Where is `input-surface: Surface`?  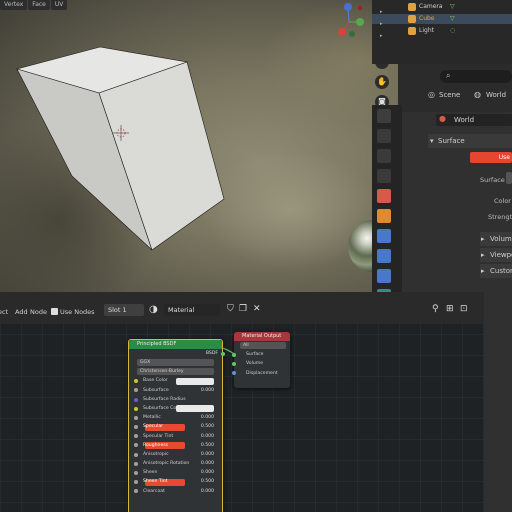 input-surface: Surface is located at coordinates (261, 354).